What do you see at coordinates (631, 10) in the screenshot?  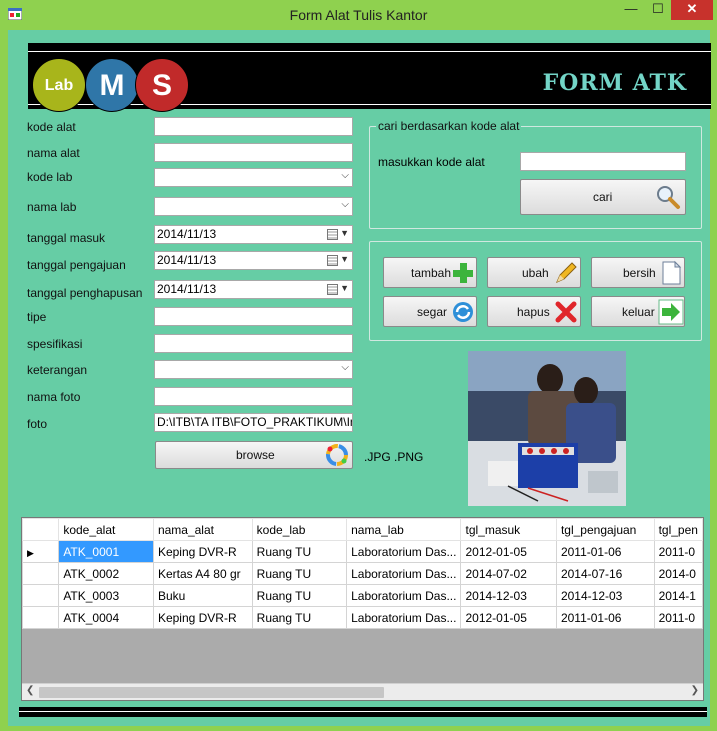 I see `minimize-button: —` at bounding box center [631, 10].